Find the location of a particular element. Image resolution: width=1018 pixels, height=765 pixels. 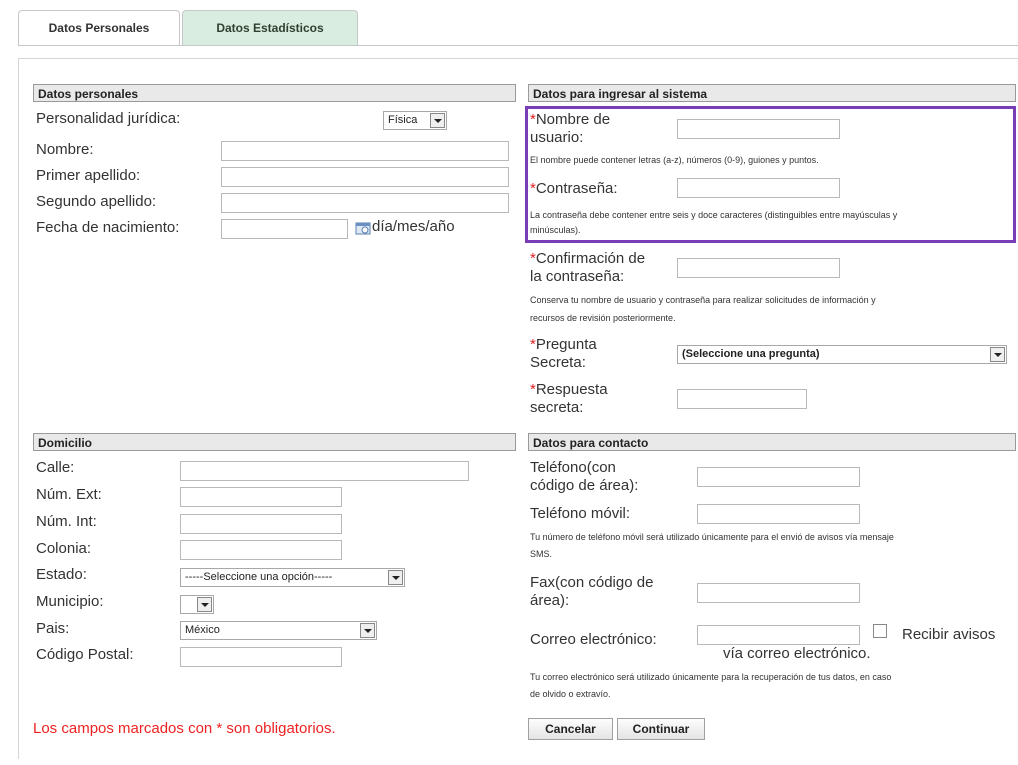

recibir-avisos-label-2: vía correo electrónico. is located at coordinates (797, 653).